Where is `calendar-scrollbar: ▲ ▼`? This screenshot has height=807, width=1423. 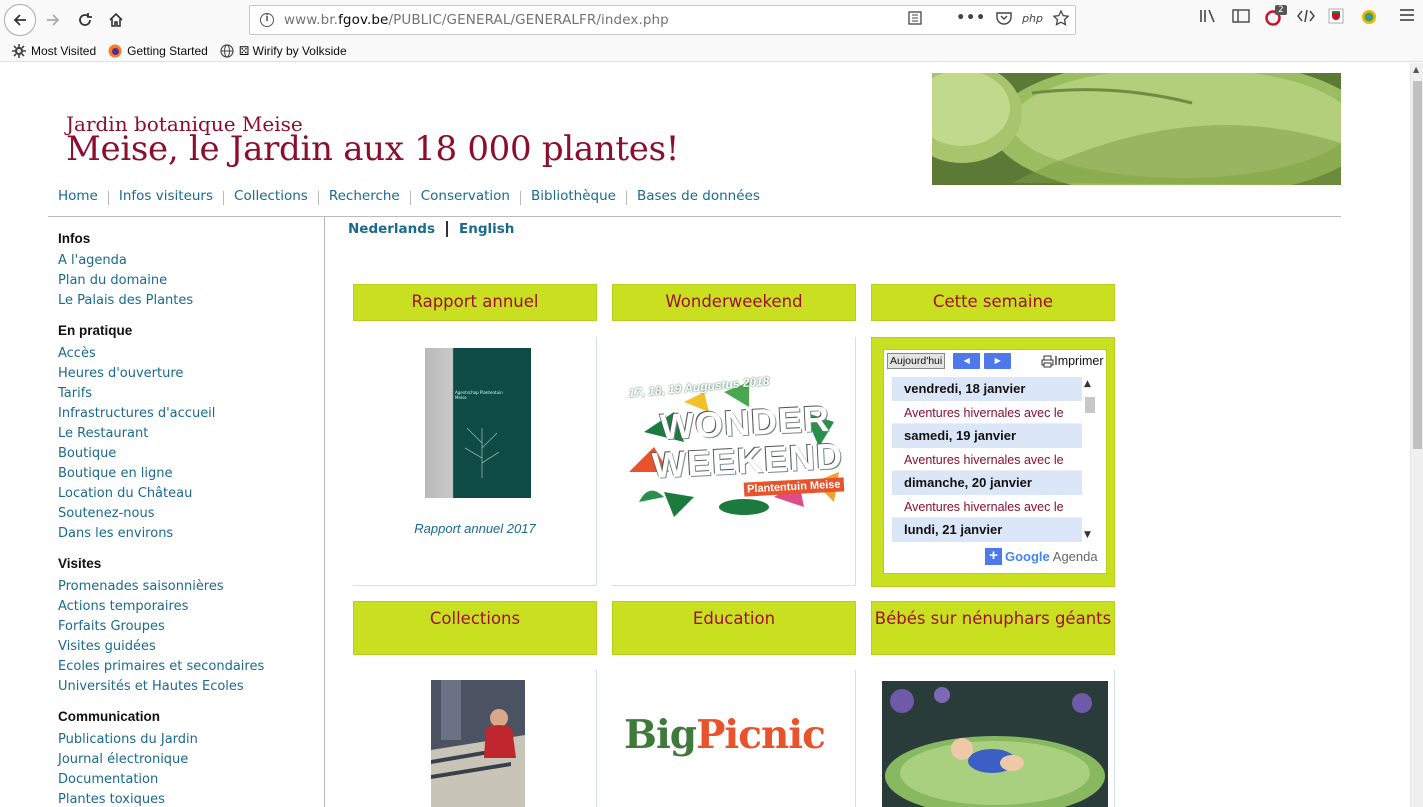
calendar-scrollbar: ▲ ▼ is located at coordinates (1090, 460).